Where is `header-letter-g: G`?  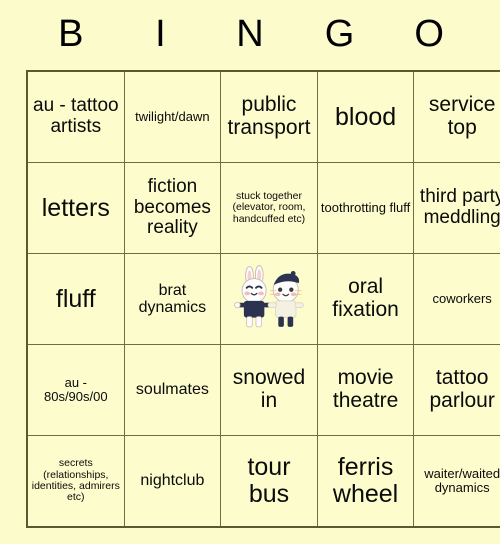
header-letter-g: G is located at coordinates (339, 34).